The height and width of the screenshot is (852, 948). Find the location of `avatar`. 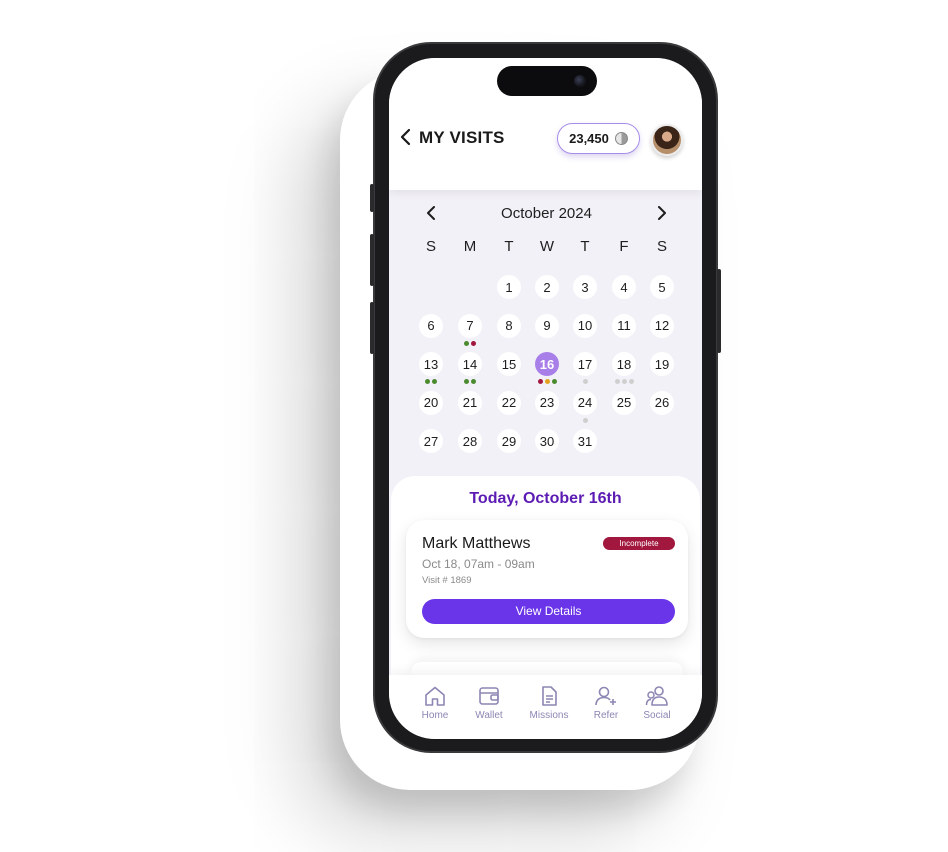

avatar is located at coordinates (667, 140).